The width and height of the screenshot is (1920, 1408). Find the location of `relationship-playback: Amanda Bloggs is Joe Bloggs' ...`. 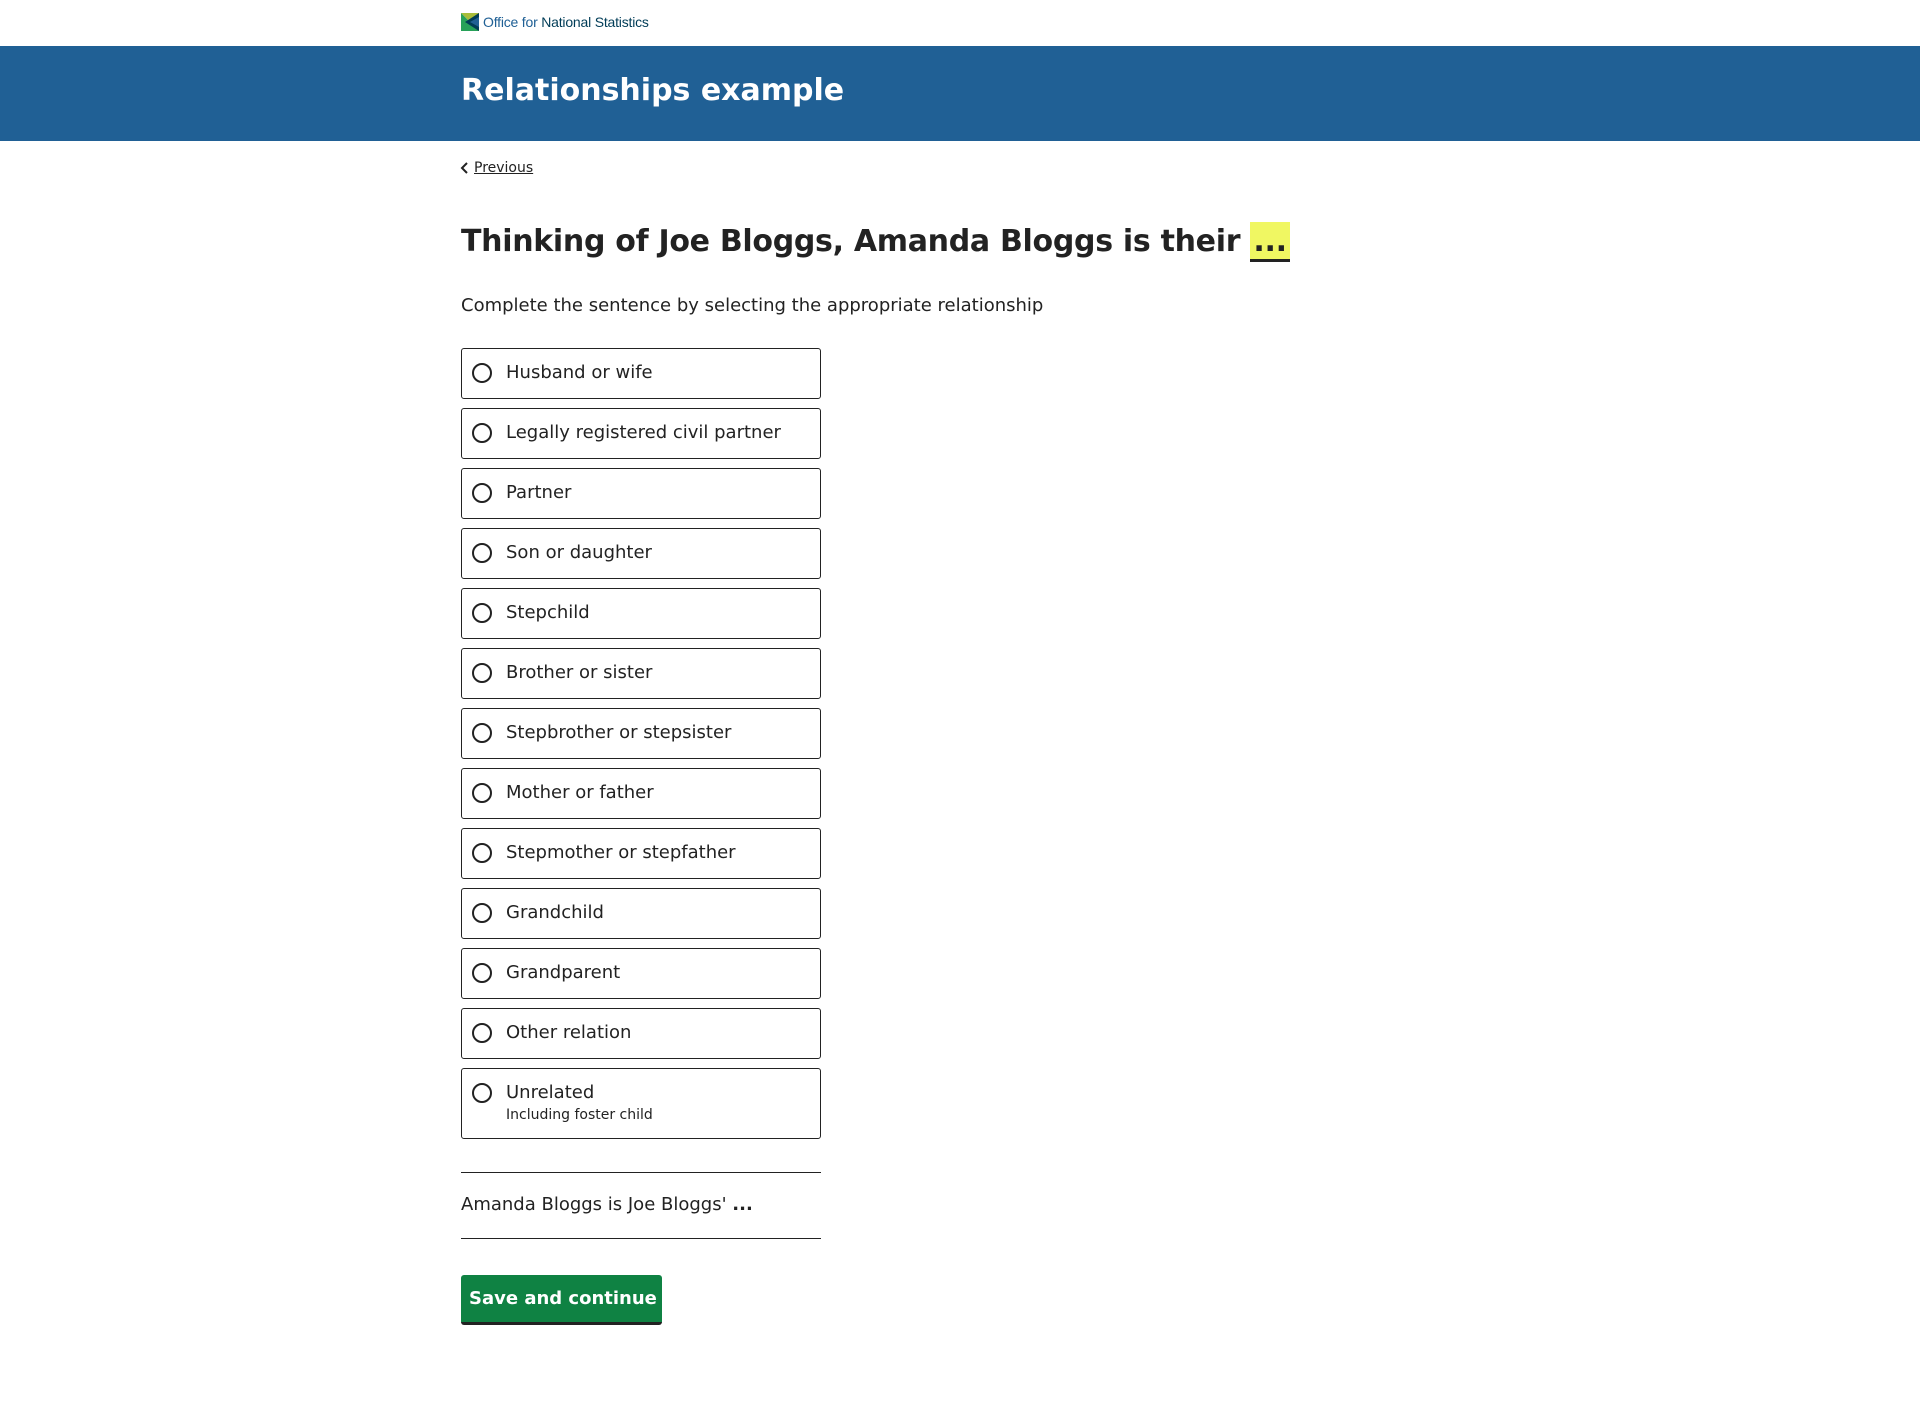

relationship-playback: Amanda Bloggs is Joe Bloggs' ... is located at coordinates (641, 1205).